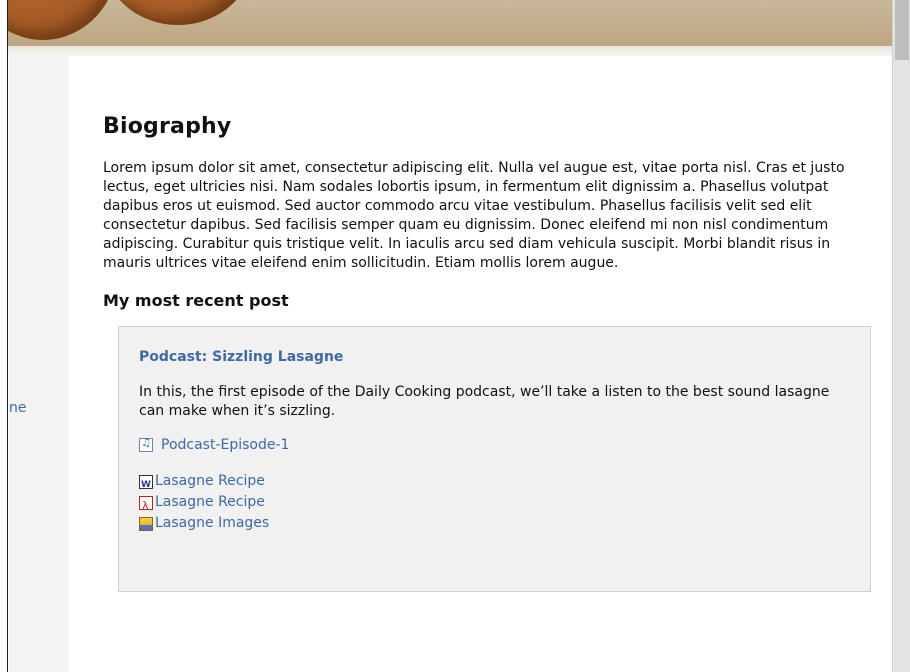  I want to click on recent-post-heading: My most recent post, so click(196, 300).